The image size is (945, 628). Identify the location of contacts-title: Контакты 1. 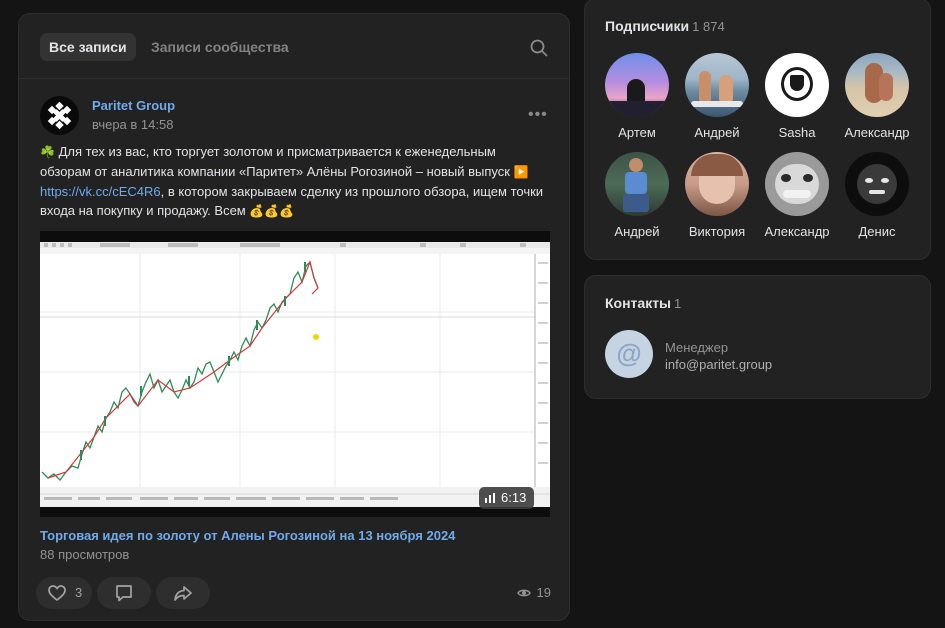
(643, 303).